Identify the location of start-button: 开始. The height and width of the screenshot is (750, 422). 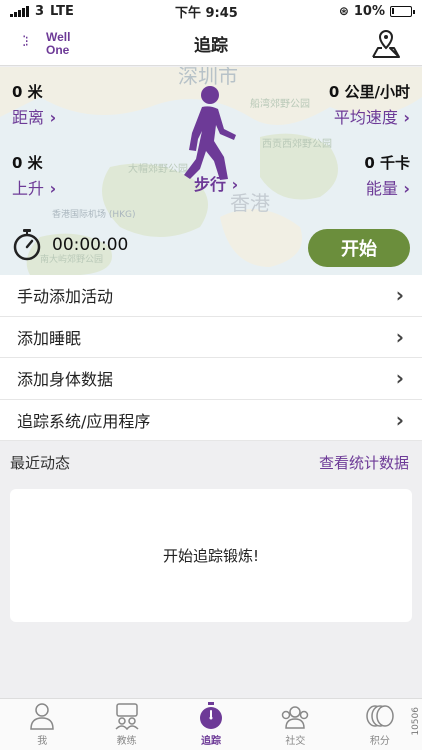
(359, 248).